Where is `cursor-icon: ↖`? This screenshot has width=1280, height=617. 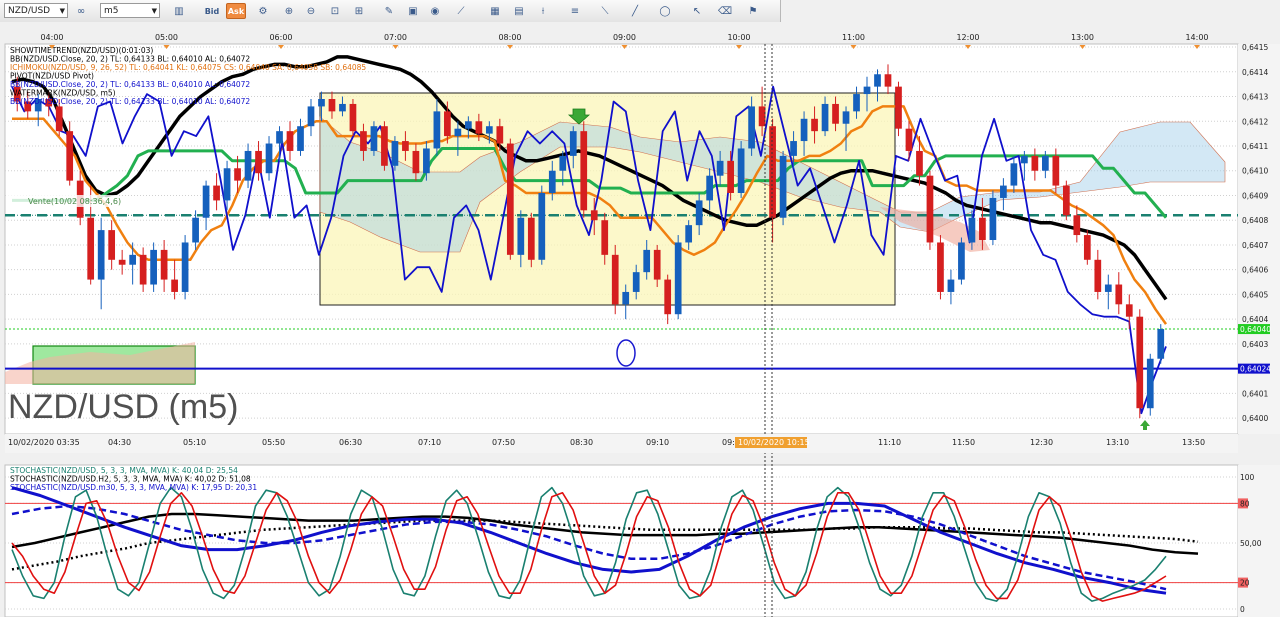
cursor-icon: ↖ is located at coordinates (697, 11).